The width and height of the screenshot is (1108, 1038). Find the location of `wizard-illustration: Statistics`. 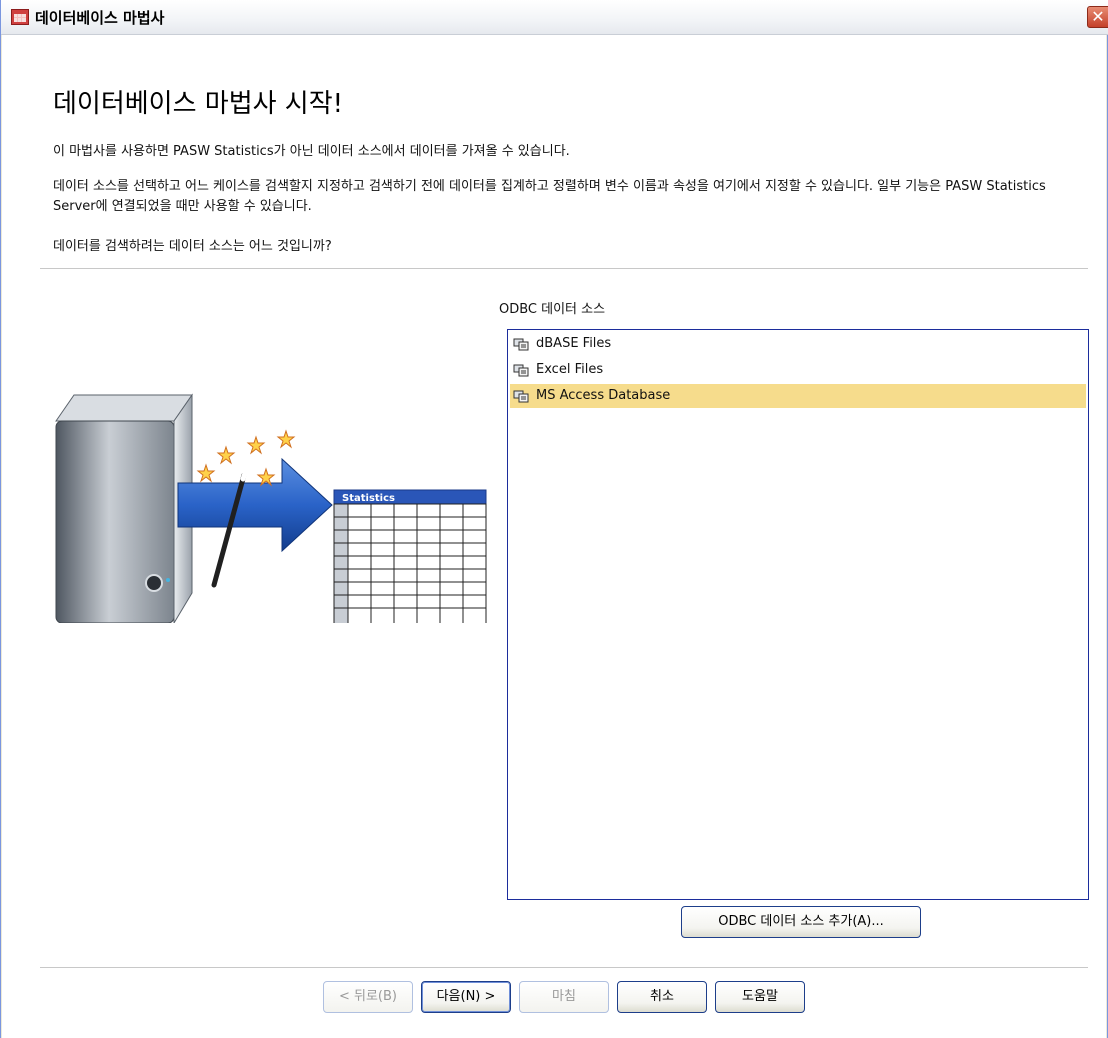

wizard-illustration: Statistics is located at coordinates (271, 508).